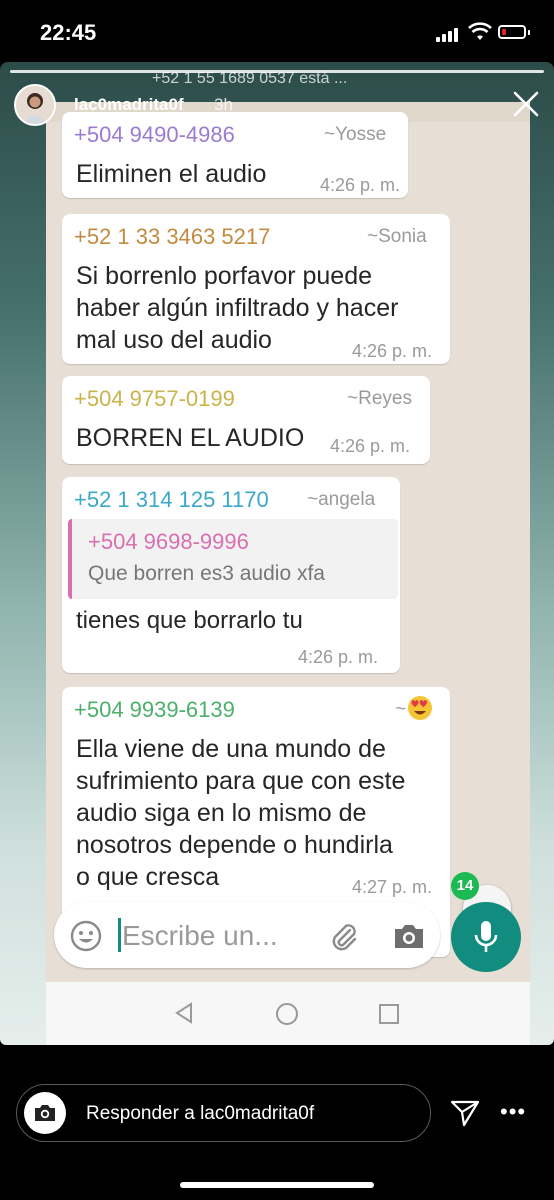 This screenshot has width=554, height=1200. What do you see at coordinates (277, 31) in the screenshot?
I see `status-bar: 22:45` at bounding box center [277, 31].